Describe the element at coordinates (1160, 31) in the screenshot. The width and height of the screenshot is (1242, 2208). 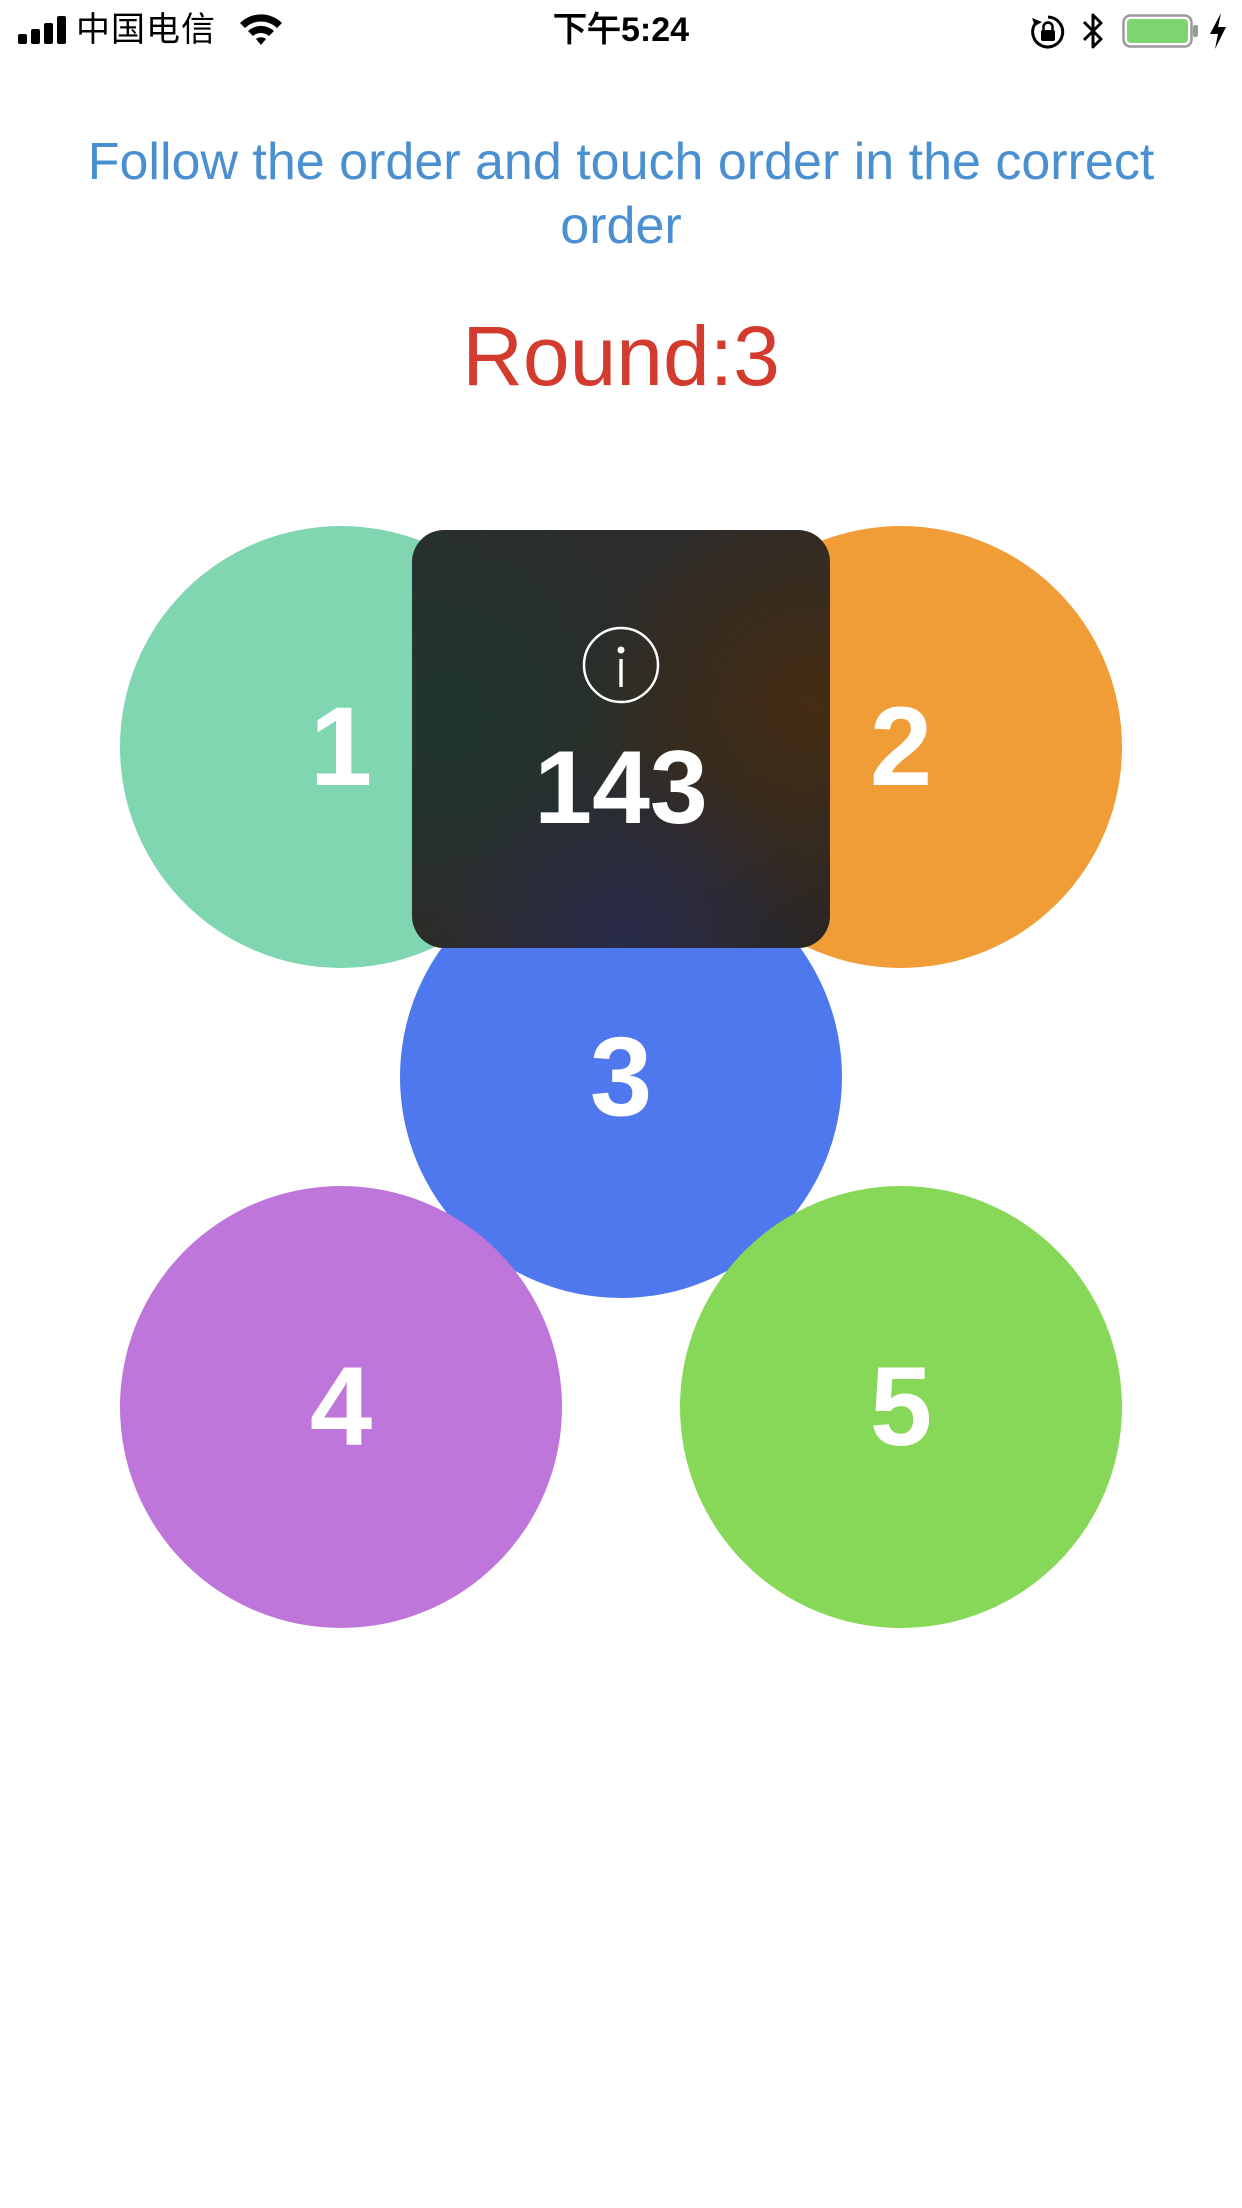
I see `battery-icon` at that location.